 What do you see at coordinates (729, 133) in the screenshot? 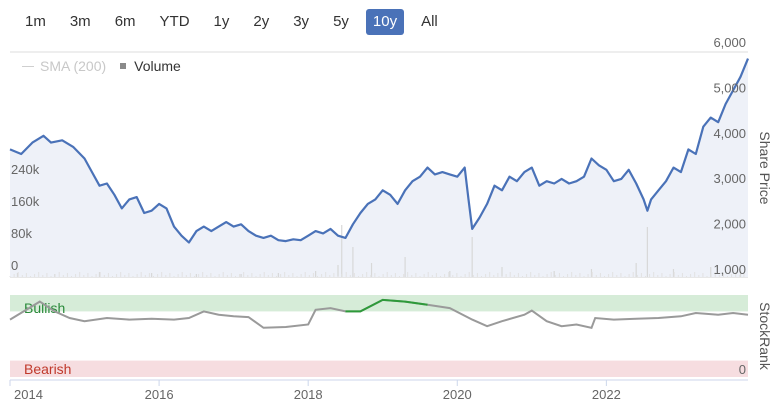
I see `price-axis-label: 4,000` at bounding box center [729, 133].